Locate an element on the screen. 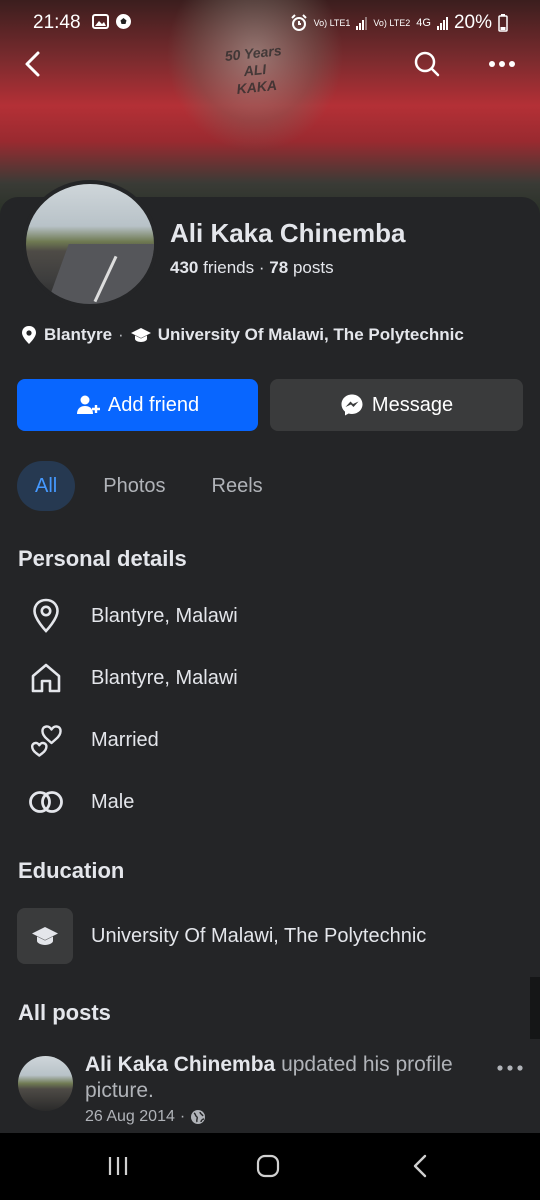 The height and width of the screenshot is (1200, 540). posts-label: posts is located at coordinates (313, 267).